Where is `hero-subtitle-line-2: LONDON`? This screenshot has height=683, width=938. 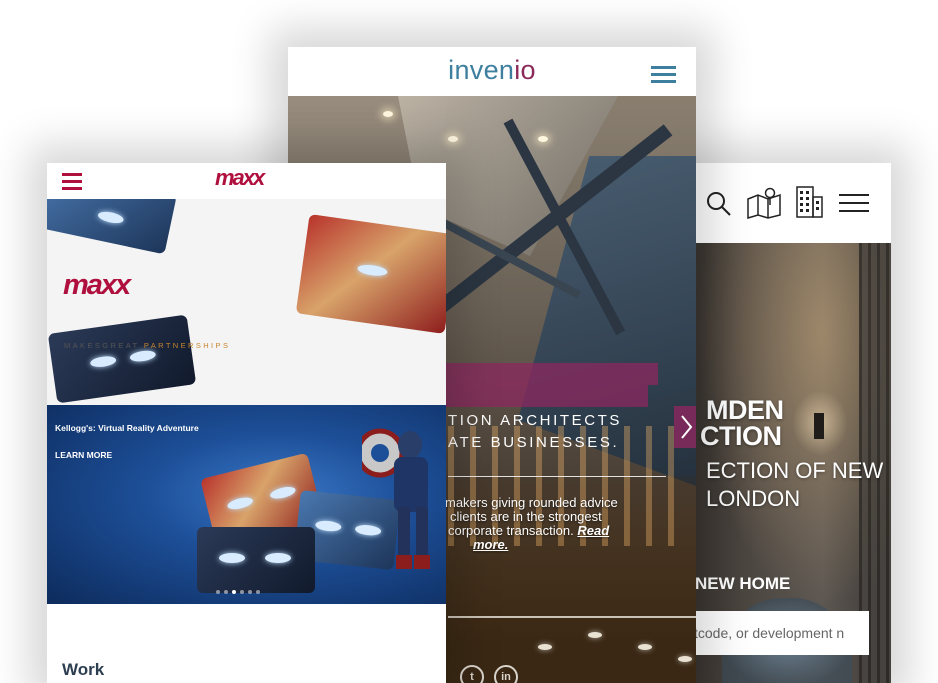 hero-subtitle-line-2: LONDON is located at coordinates (753, 498).